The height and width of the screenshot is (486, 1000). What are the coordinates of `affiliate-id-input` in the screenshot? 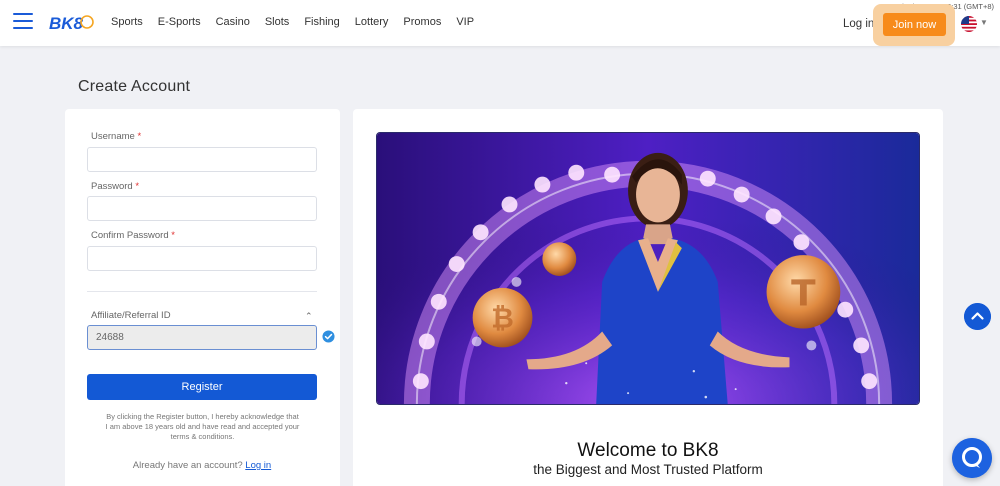 It's located at (202, 337).